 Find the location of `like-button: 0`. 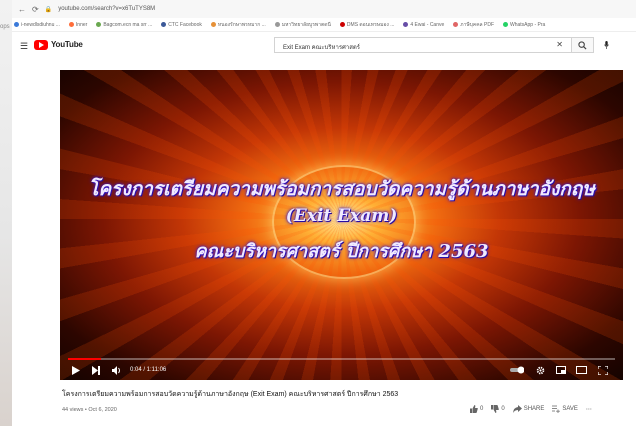

like-button: 0 is located at coordinates (476, 409).